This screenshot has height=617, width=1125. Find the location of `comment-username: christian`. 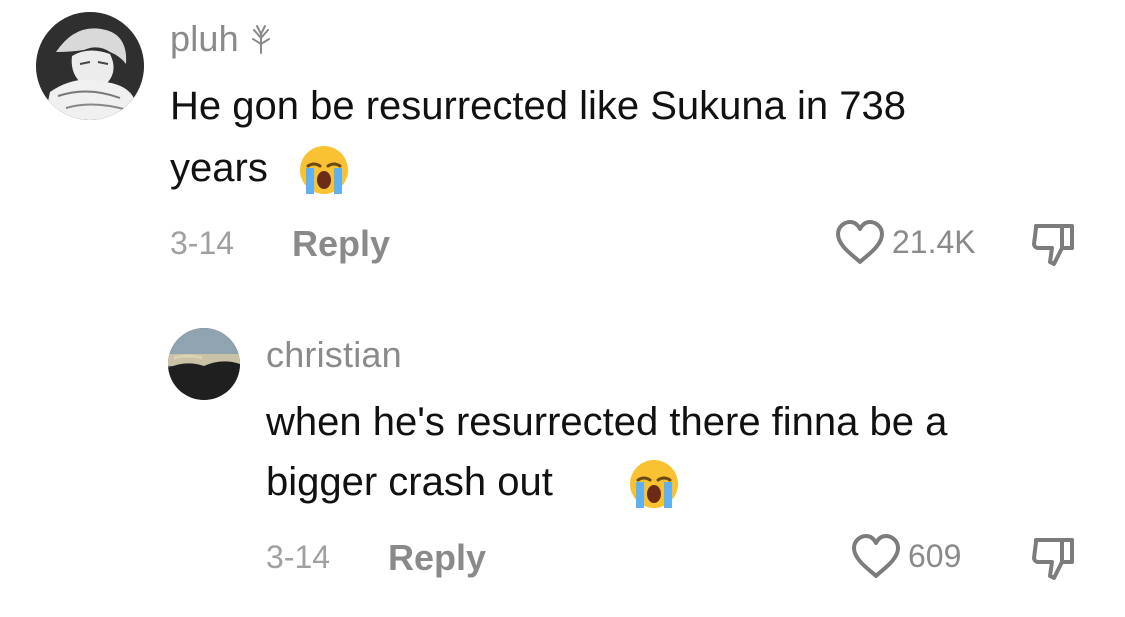

comment-username: christian is located at coordinates (334, 355).